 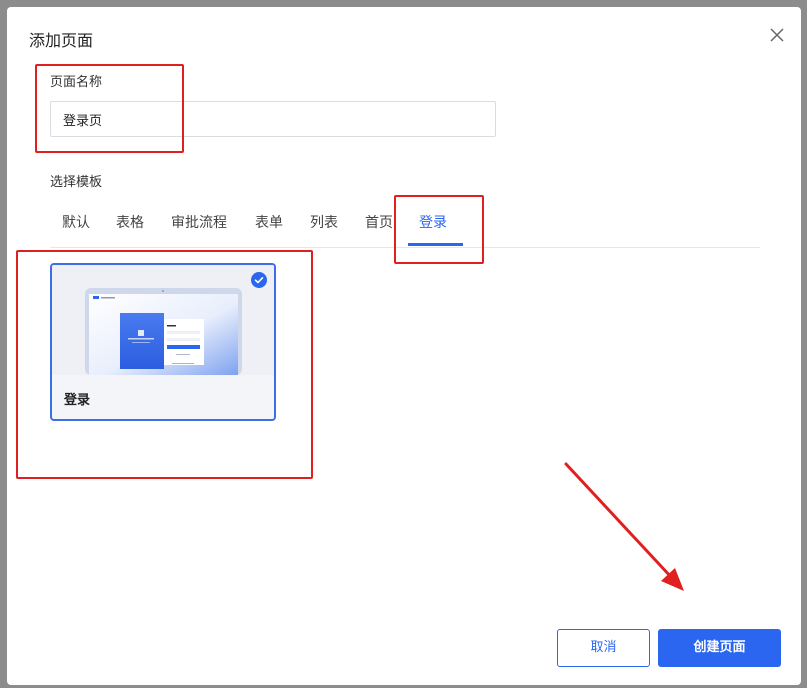 What do you see at coordinates (624, 526) in the screenshot?
I see `annotation-arrow` at bounding box center [624, 526].